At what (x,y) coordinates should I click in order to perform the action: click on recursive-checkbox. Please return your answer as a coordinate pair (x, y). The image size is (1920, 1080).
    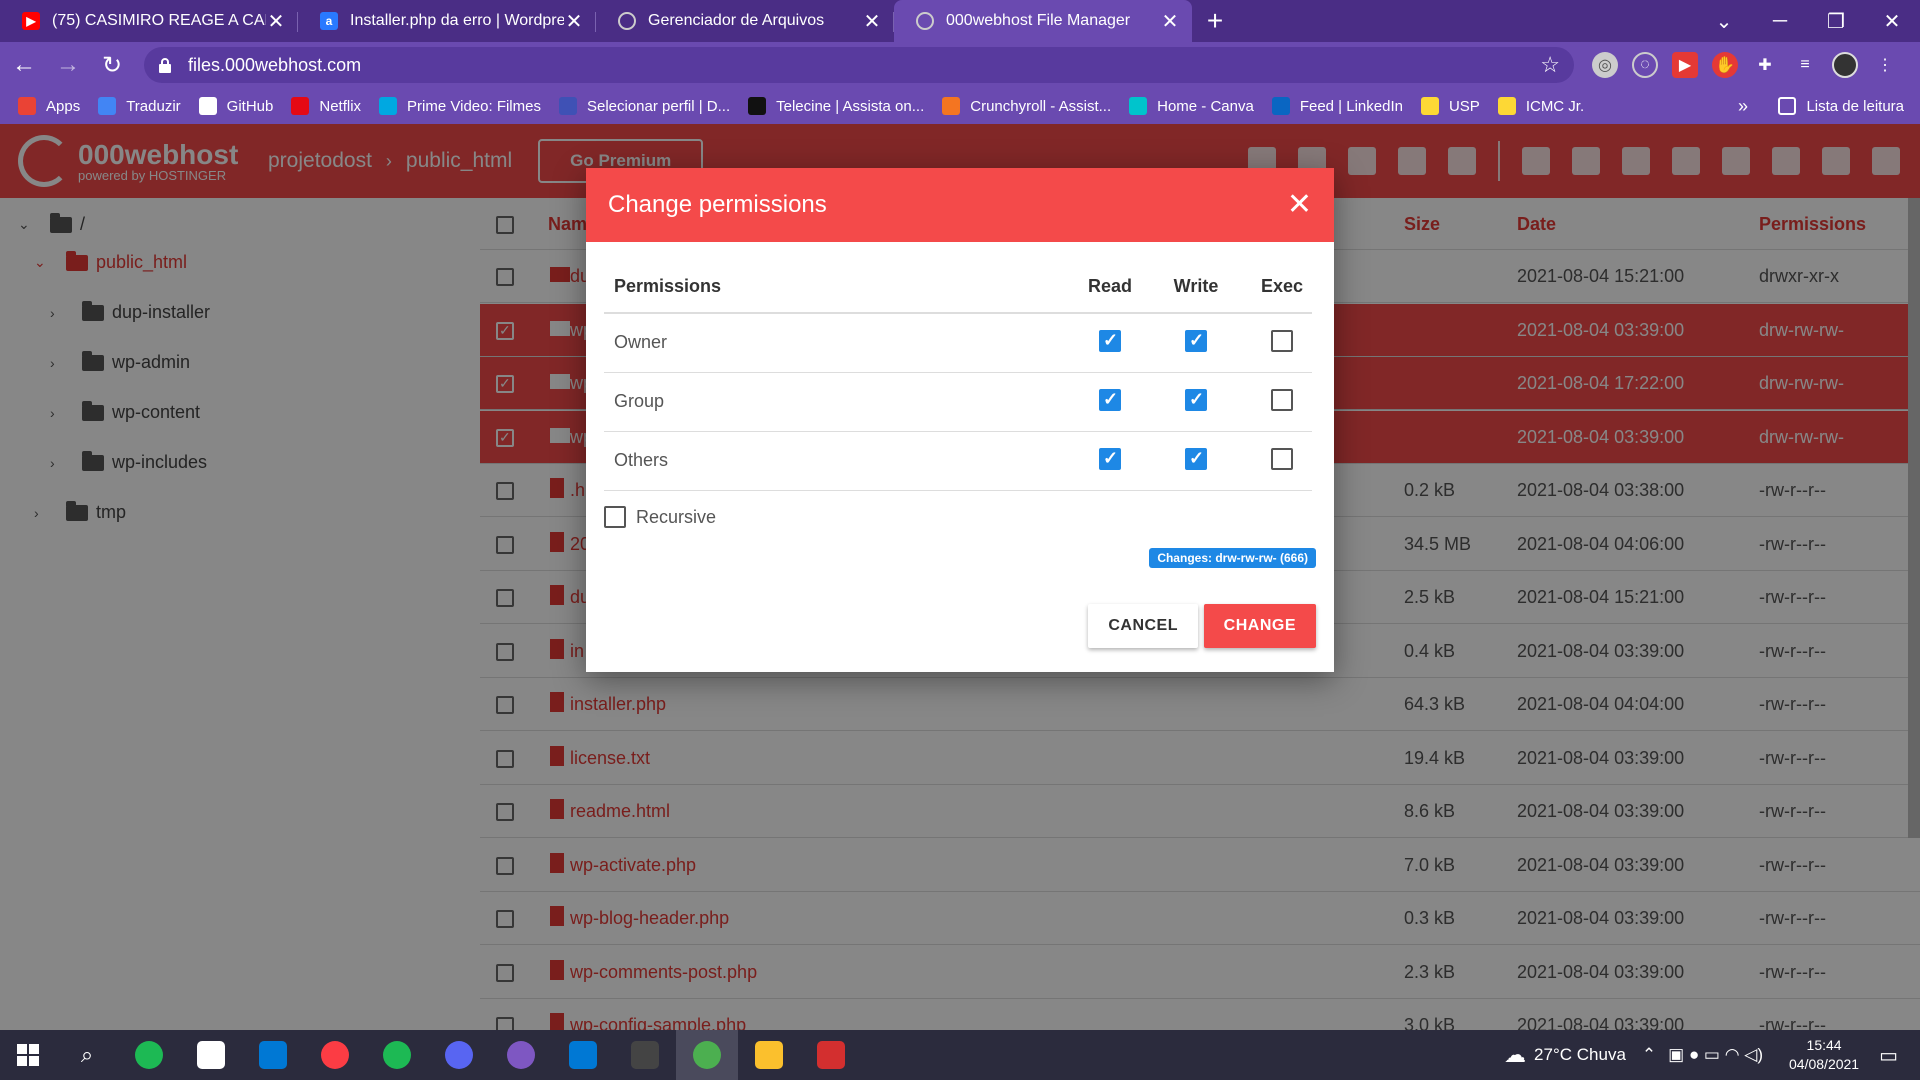
    Looking at the image, I should click on (615, 517).